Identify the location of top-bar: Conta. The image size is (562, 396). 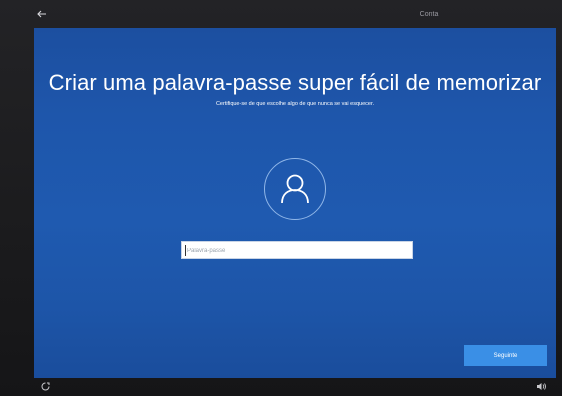
(295, 19).